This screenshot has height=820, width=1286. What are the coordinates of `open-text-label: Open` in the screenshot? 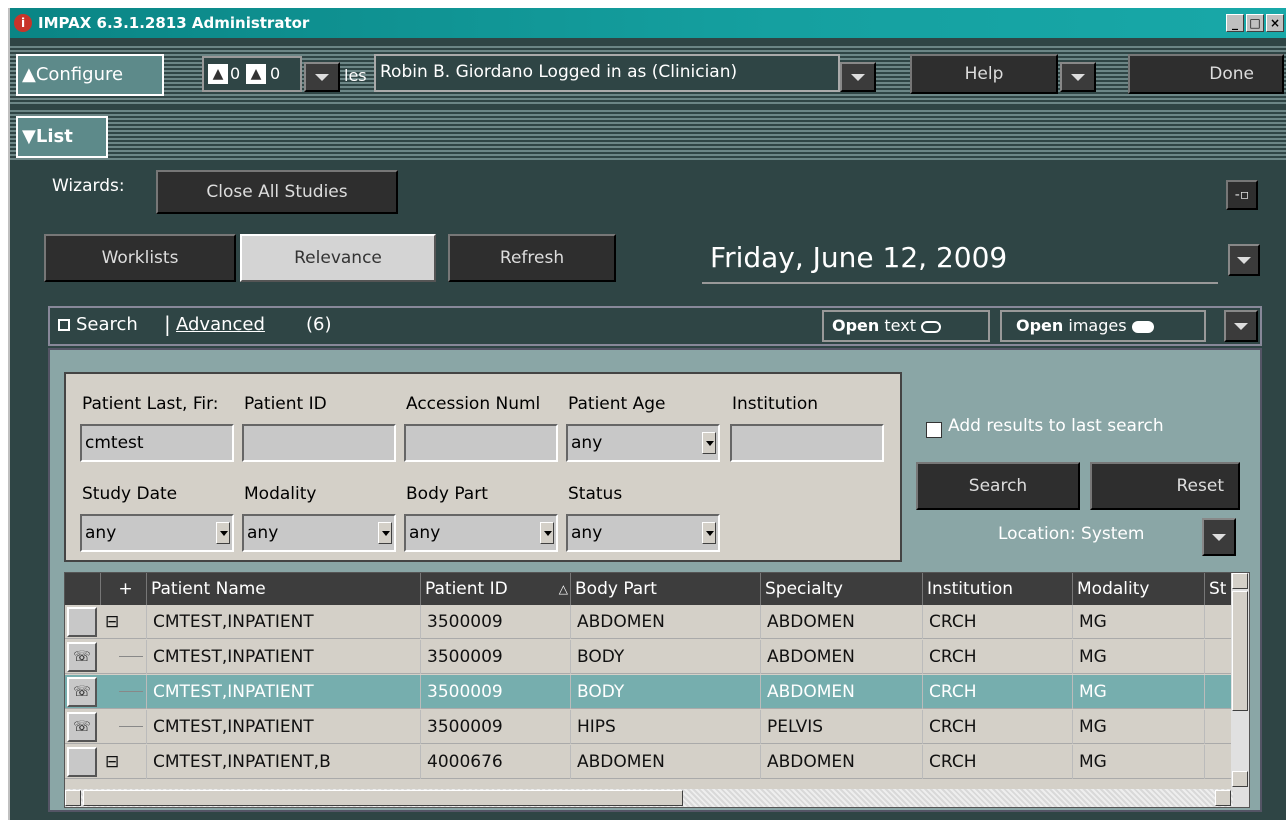 It's located at (856, 325).